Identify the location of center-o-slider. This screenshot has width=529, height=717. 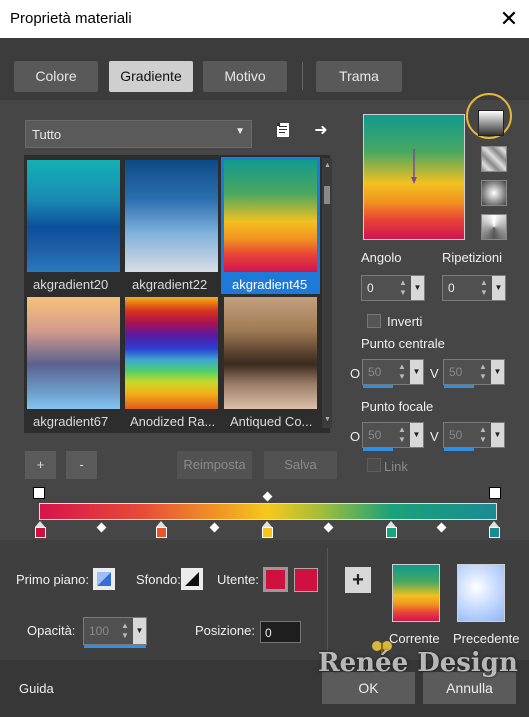
(378, 386).